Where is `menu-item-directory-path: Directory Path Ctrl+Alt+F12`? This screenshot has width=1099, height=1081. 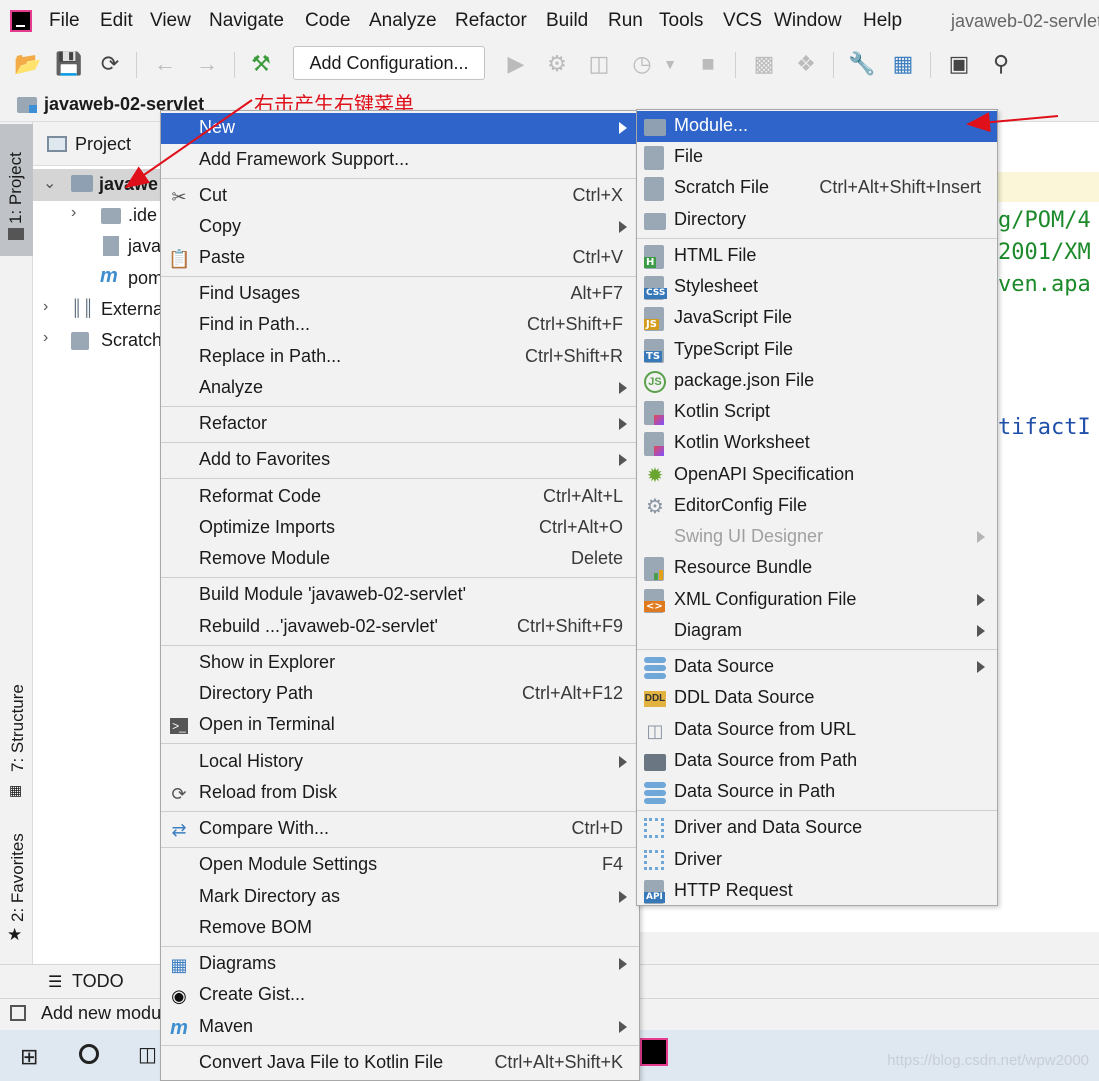
menu-item-directory-path: Directory Path Ctrl+Alt+F12 is located at coordinates (400, 694).